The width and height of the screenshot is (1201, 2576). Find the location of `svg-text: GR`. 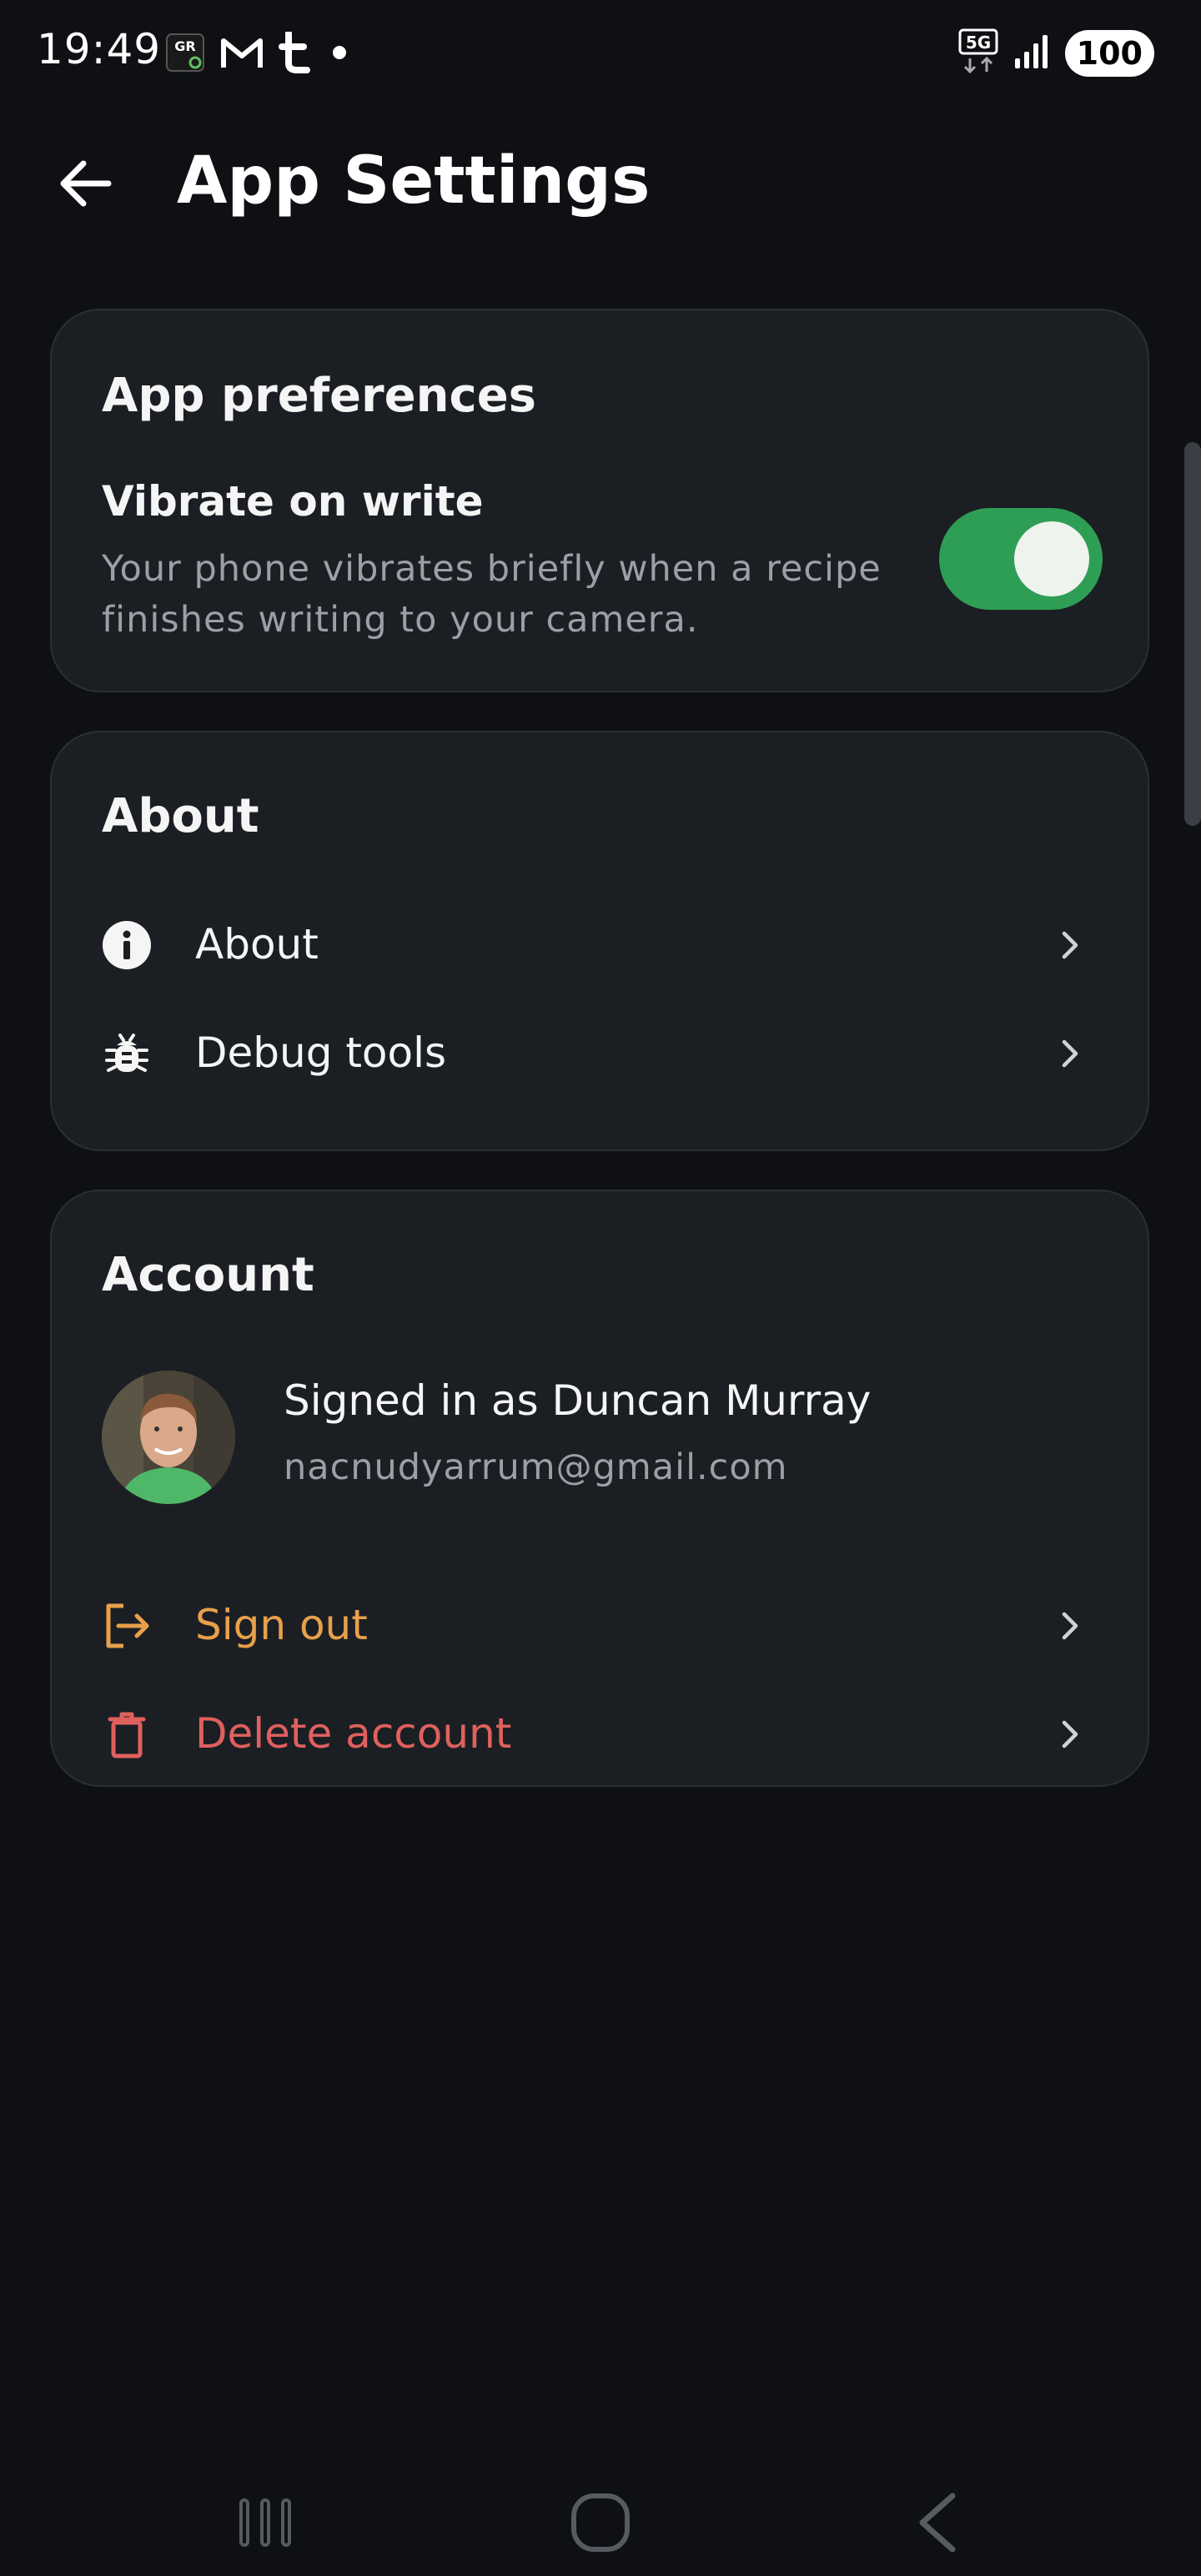

svg-text: GR is located at coordinates (185, 46).